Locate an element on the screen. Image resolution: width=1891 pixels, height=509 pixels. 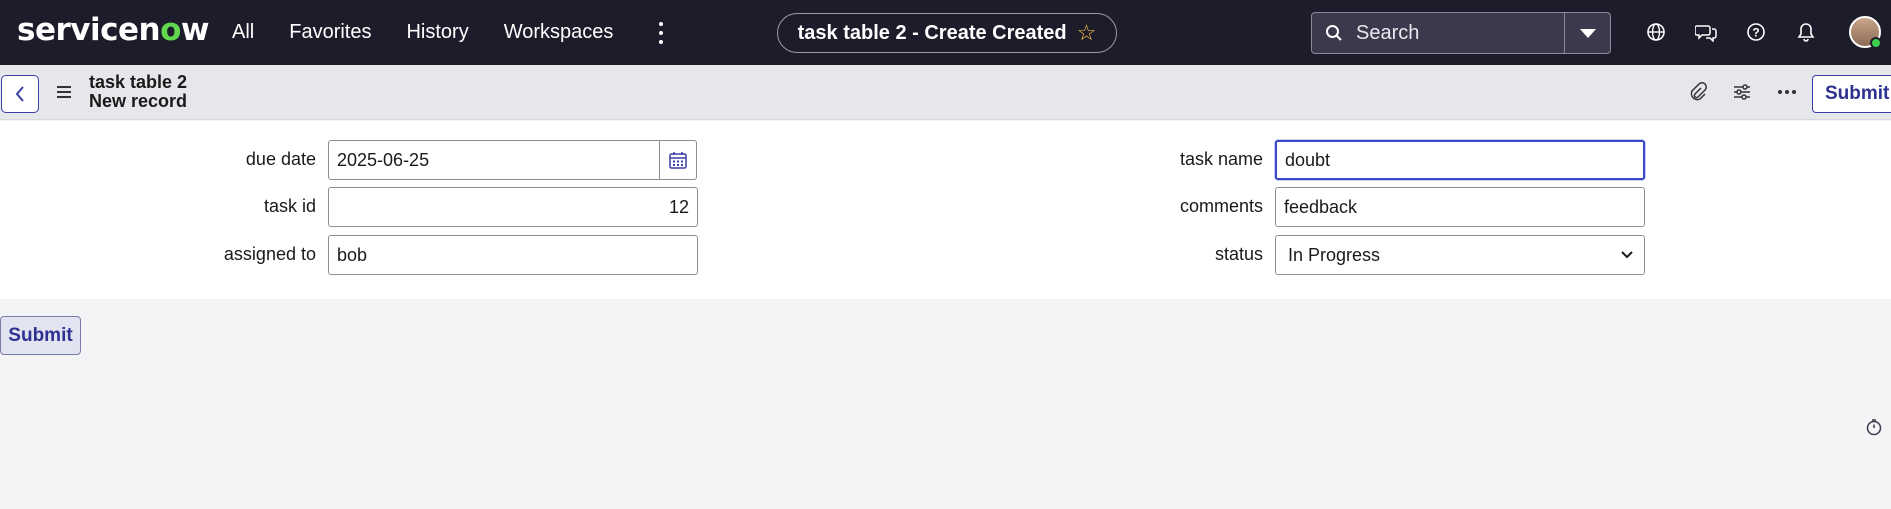
response-timer-icon is located at coordinates (1874, 427).